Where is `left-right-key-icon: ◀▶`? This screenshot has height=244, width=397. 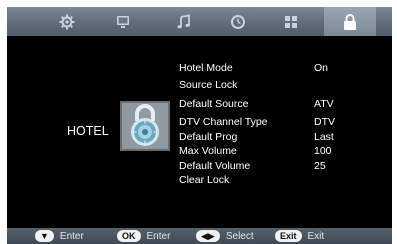 left-right-key-icon: ◀▶ is located at coordinates (208, 236).